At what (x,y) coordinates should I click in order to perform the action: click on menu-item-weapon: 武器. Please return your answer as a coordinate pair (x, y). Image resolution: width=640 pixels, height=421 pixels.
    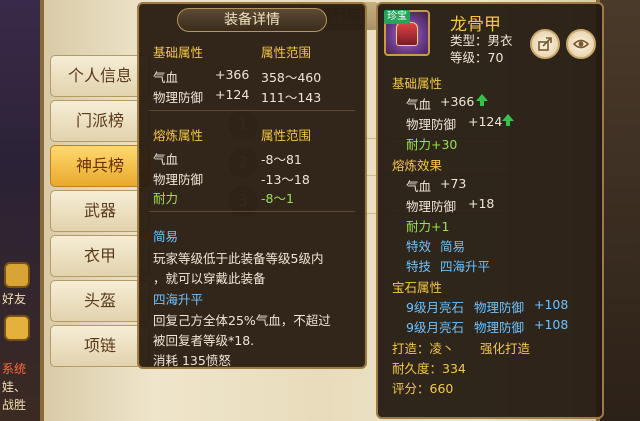
    Looking at the image, I should click on (100, 211).